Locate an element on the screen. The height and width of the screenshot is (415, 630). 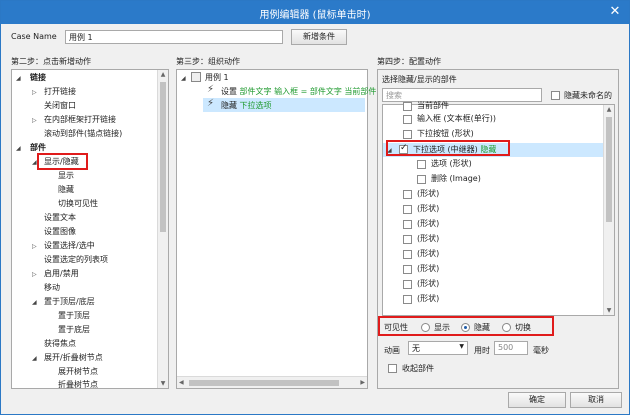
step2-title: 第二步：点击新增动作 is located at coordinates (51, 61).